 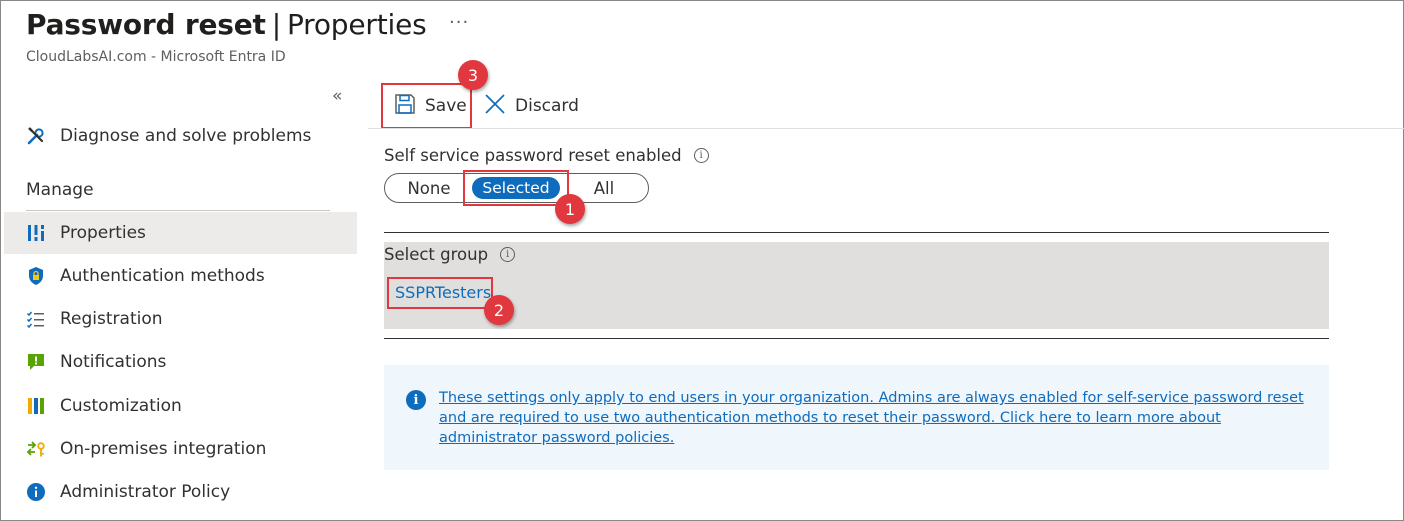 What do you see at coordinates (36, 136) in the screenshot?
I see `wrench-screwdriver-icon` at bounding box center [36, 136].